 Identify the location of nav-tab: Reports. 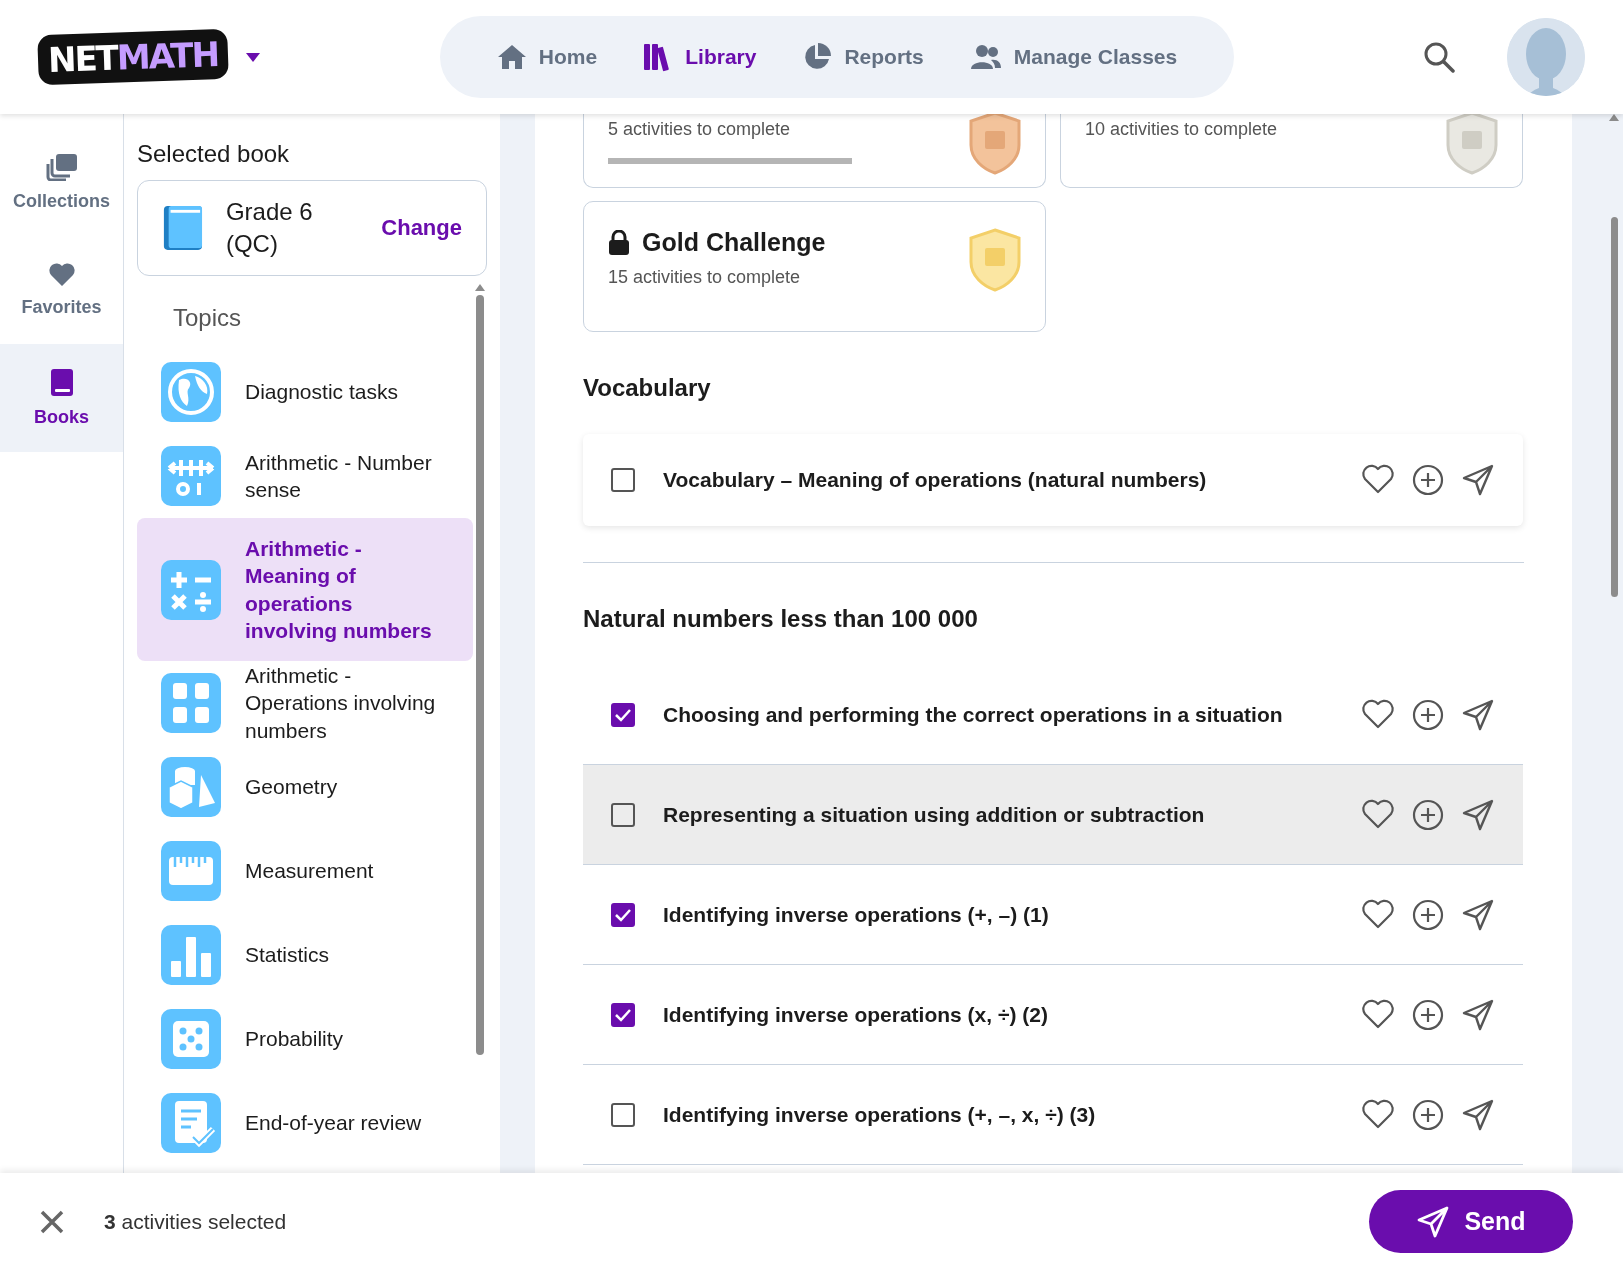
(863, 57).